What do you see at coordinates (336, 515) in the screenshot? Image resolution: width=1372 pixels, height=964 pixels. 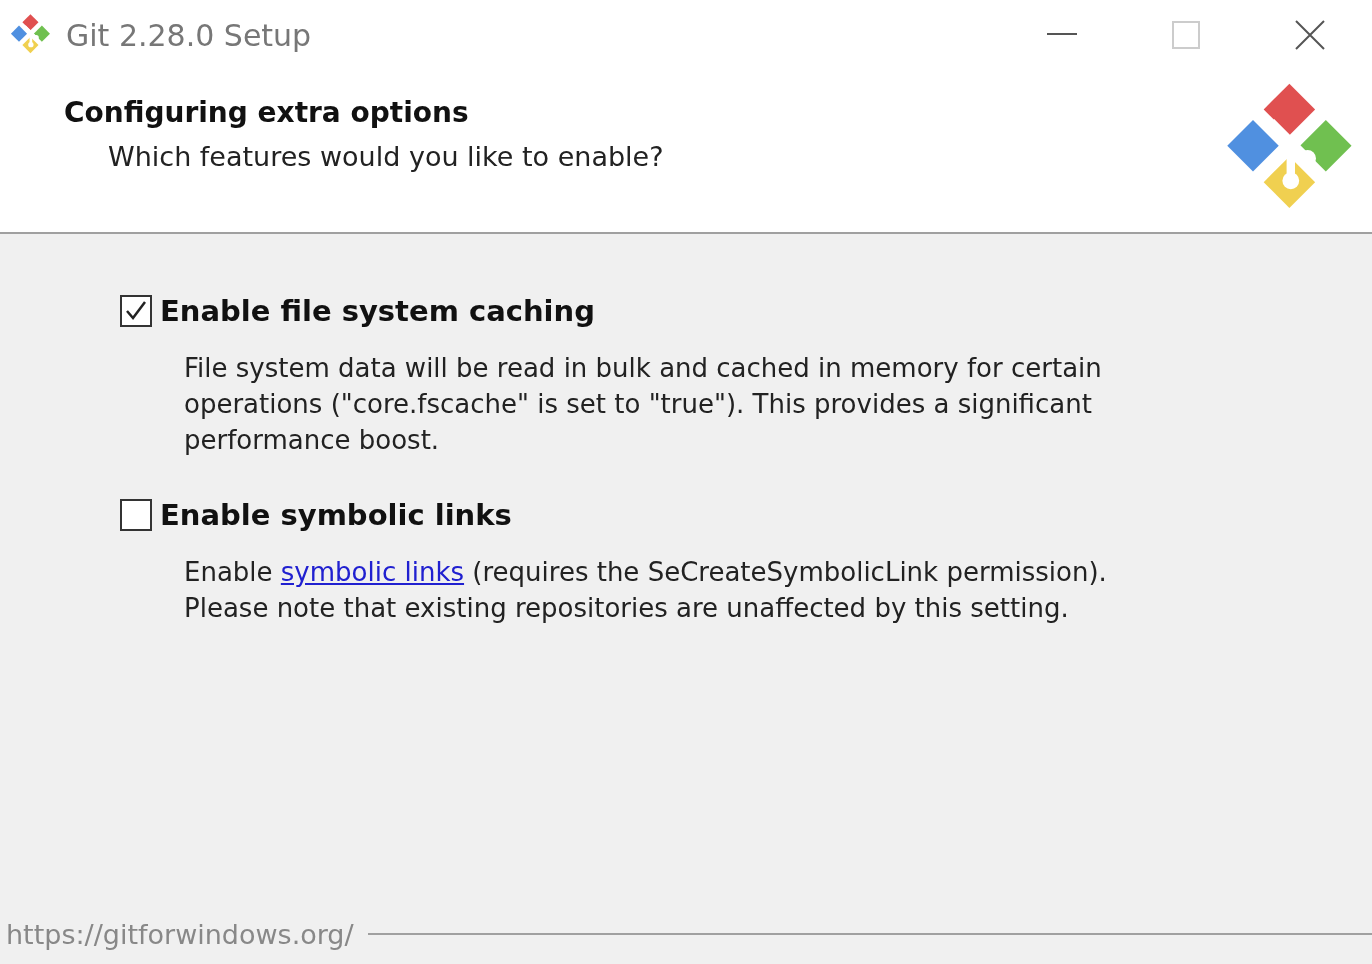 I see `option-label: Enable symbolic links` at bounding box center [336, 515].